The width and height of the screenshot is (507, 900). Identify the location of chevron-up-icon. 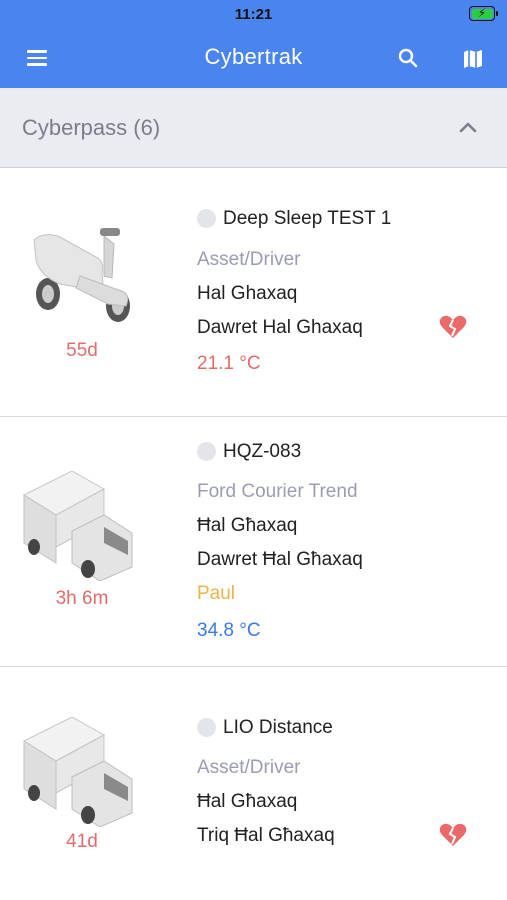
(468, 128).